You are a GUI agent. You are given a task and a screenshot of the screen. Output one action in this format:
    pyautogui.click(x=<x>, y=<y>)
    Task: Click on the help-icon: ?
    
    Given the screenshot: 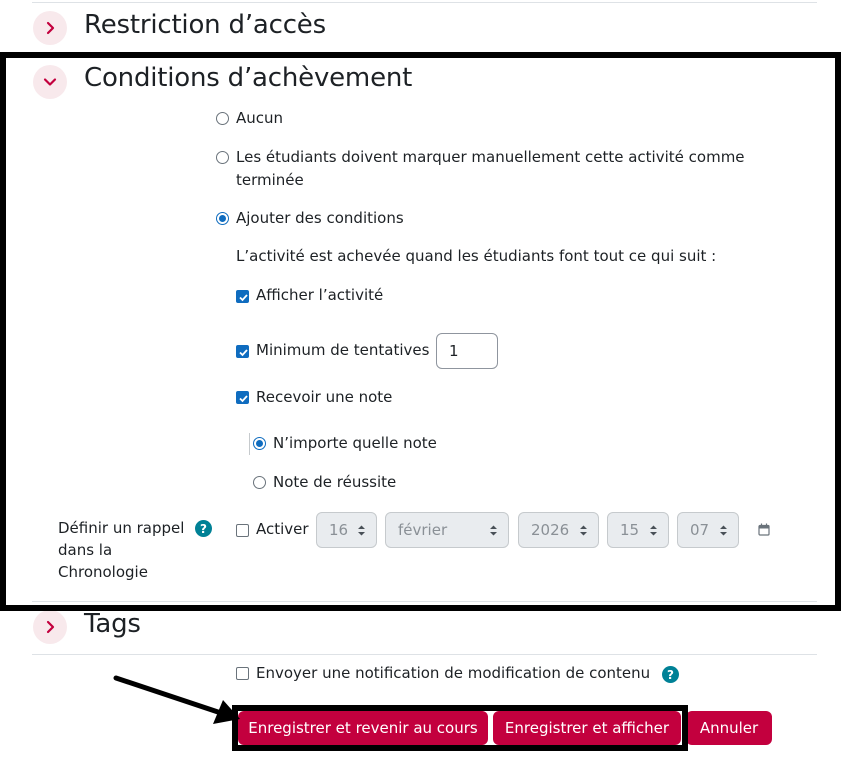 What is the action you would take?
    pyautogui.click(x=670, y=674)
    